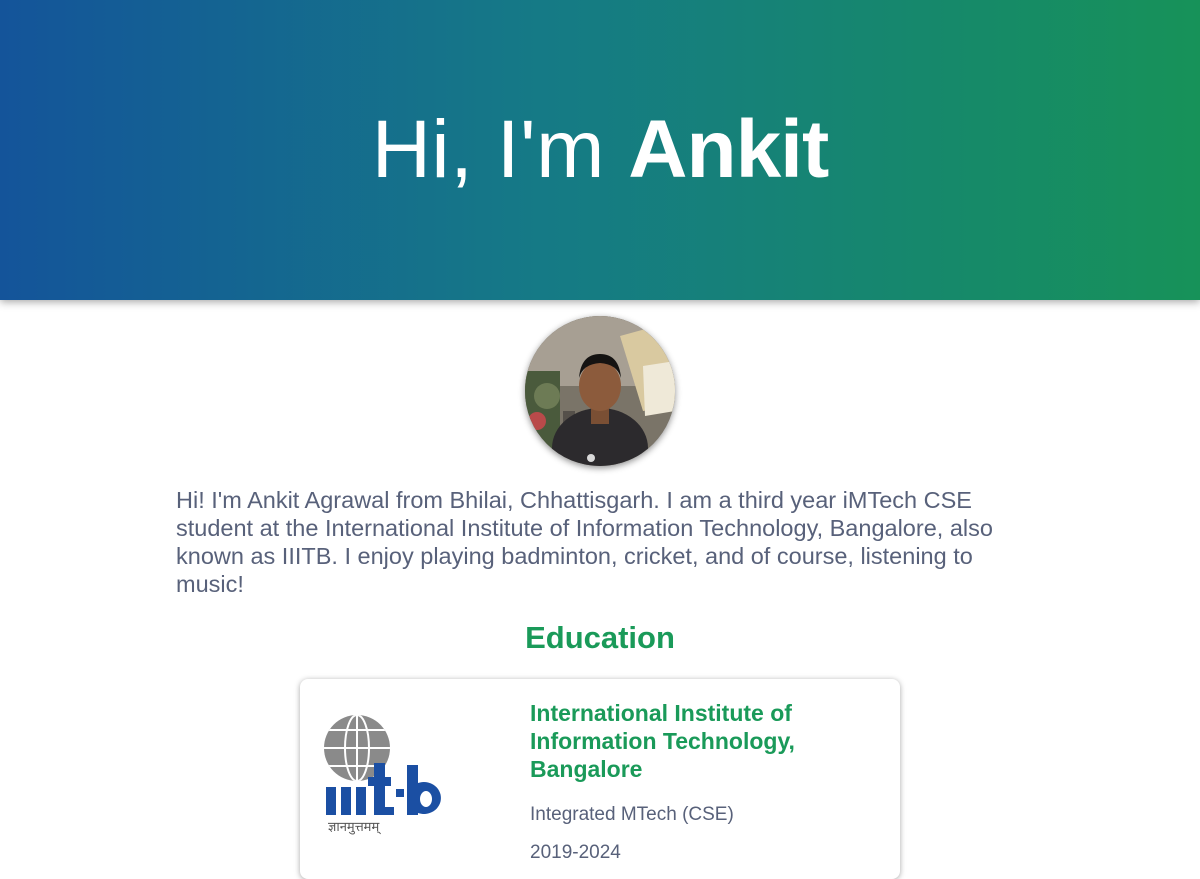  Describe the element at coordinates (600, 637) in the screenshot. I see `education-heading: Education` at that location.